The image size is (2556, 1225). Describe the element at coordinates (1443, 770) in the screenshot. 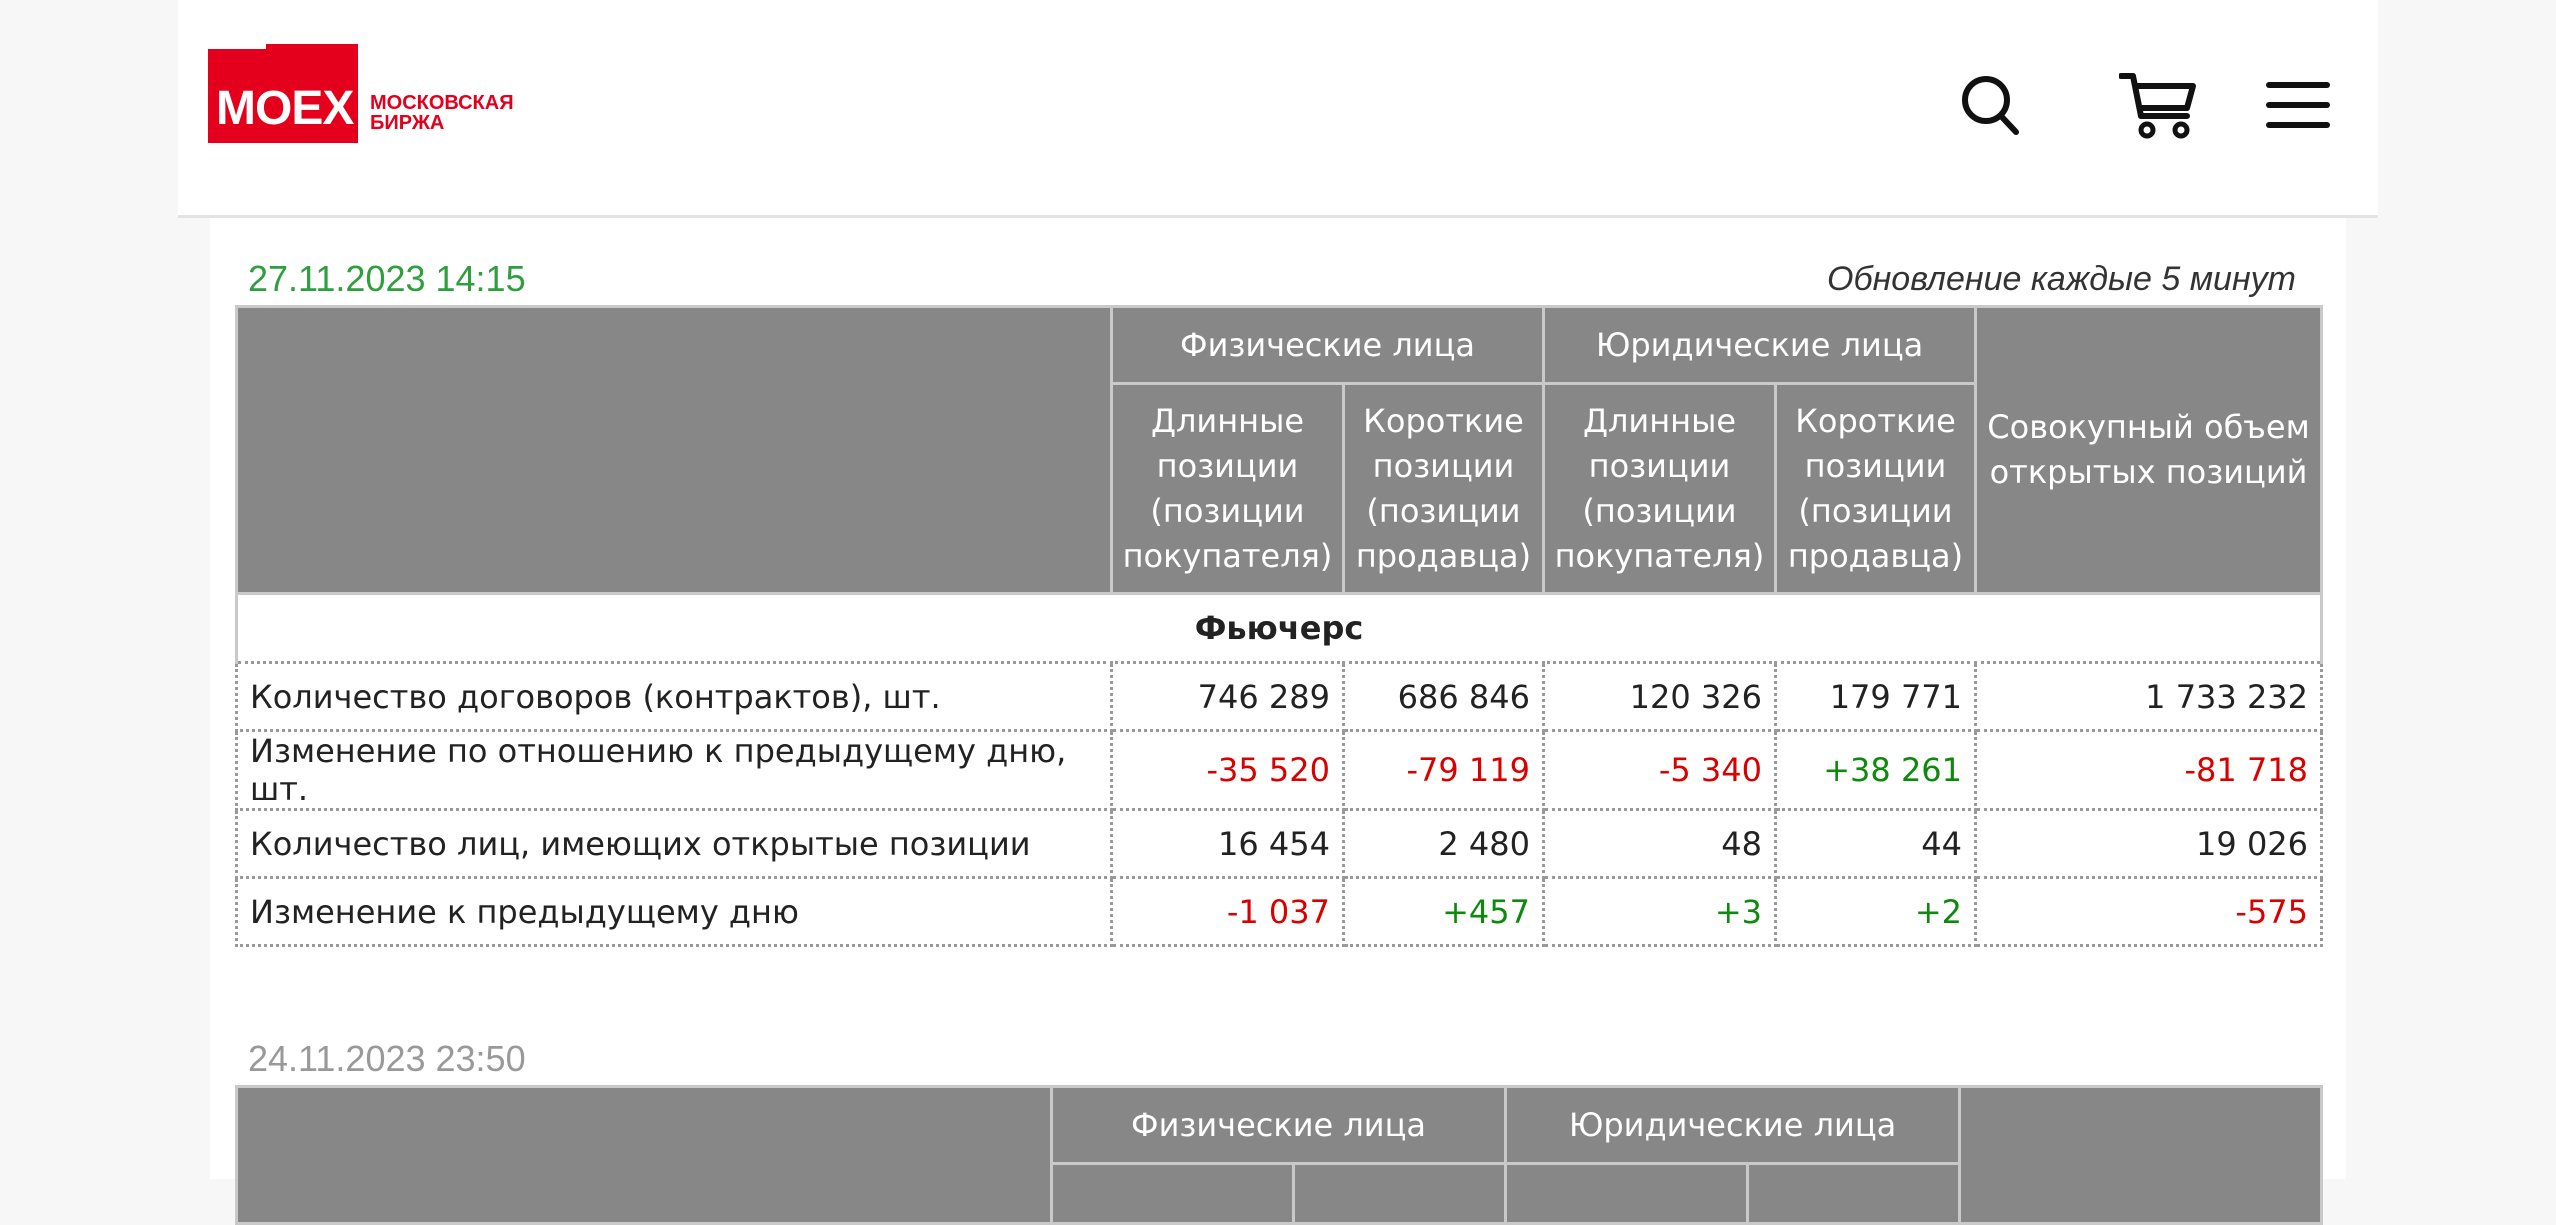

I see `cell-value: -79 119` at that location.